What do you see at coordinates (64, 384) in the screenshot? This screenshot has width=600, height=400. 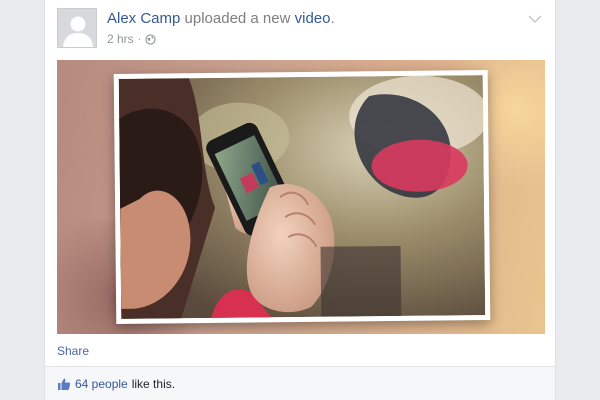 I see `thumbs-up-icon` at bounding box center [64, 384].